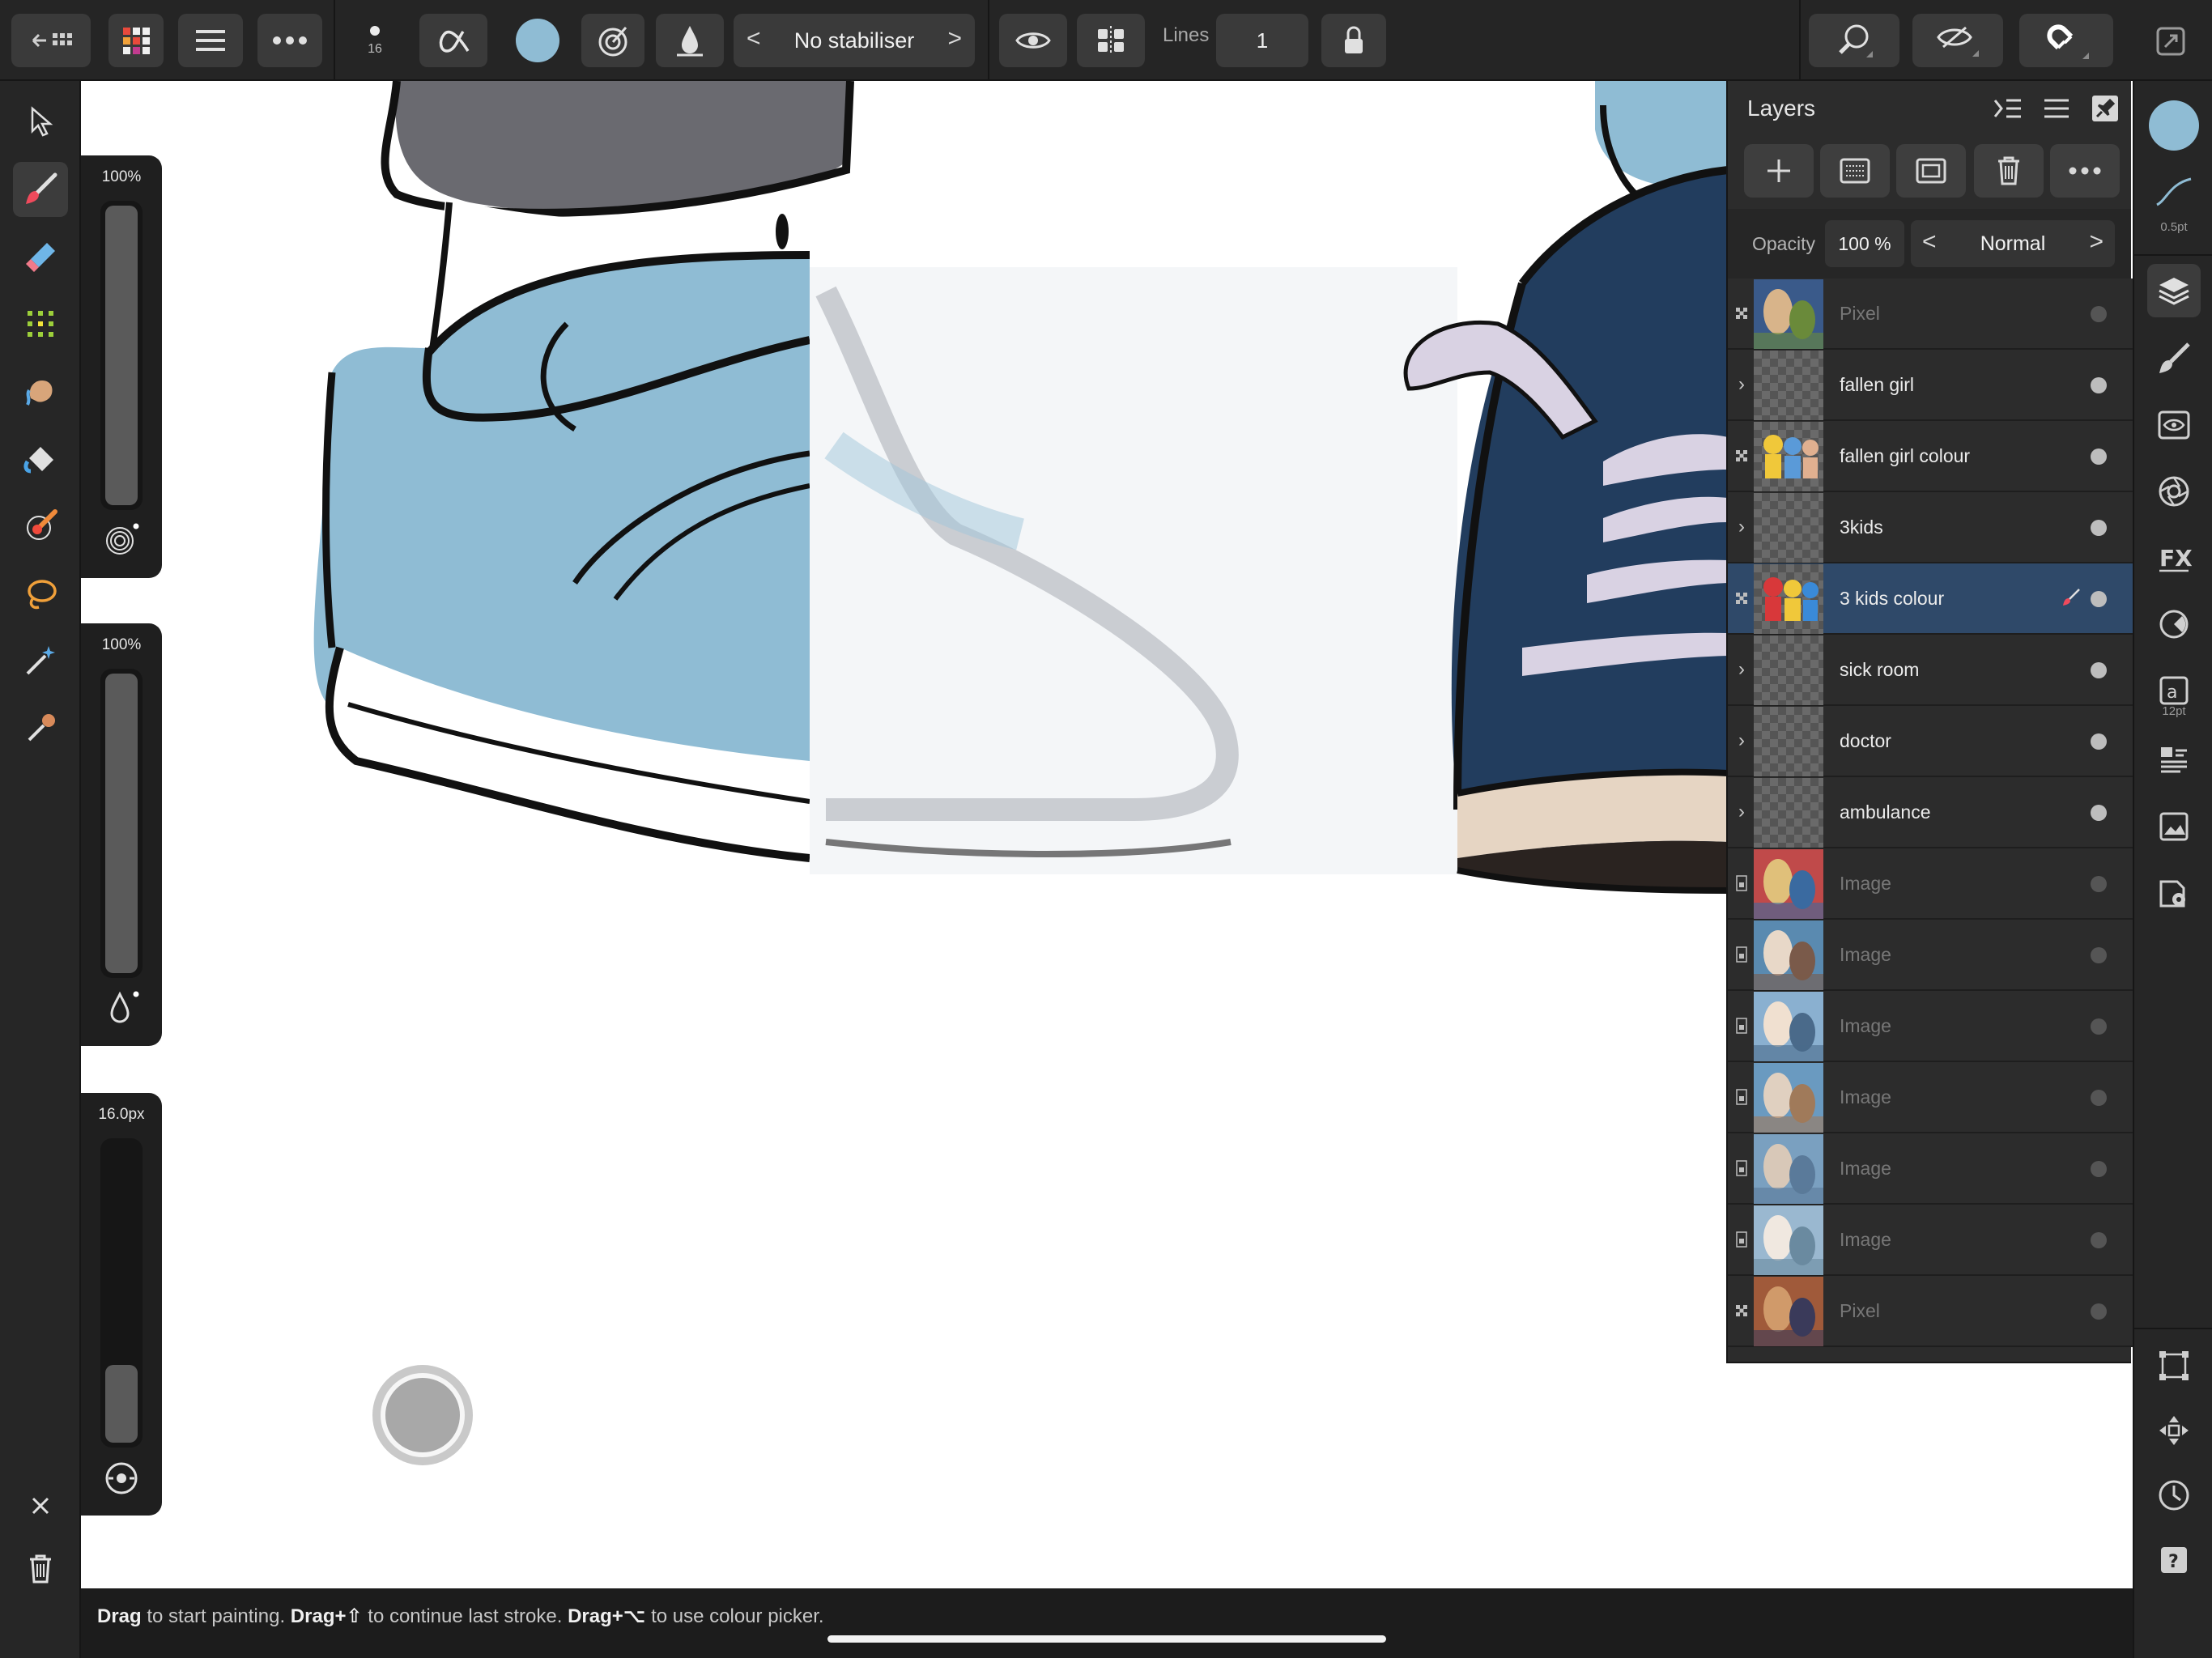 The height and width of the screenshot is (1658, 2212). I want to click on quick-menu-button, so click(422, 1415).